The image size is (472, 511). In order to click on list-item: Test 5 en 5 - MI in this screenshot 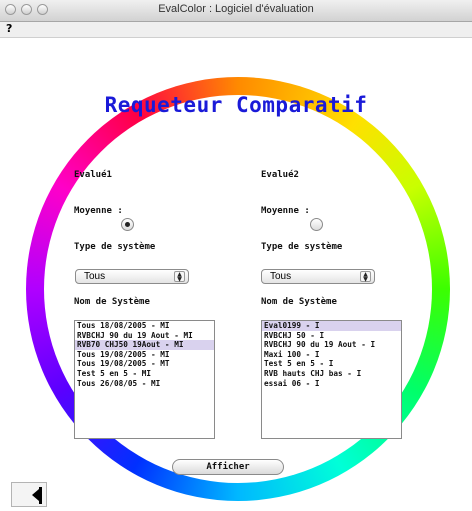, I will do `click(144, 374)`.